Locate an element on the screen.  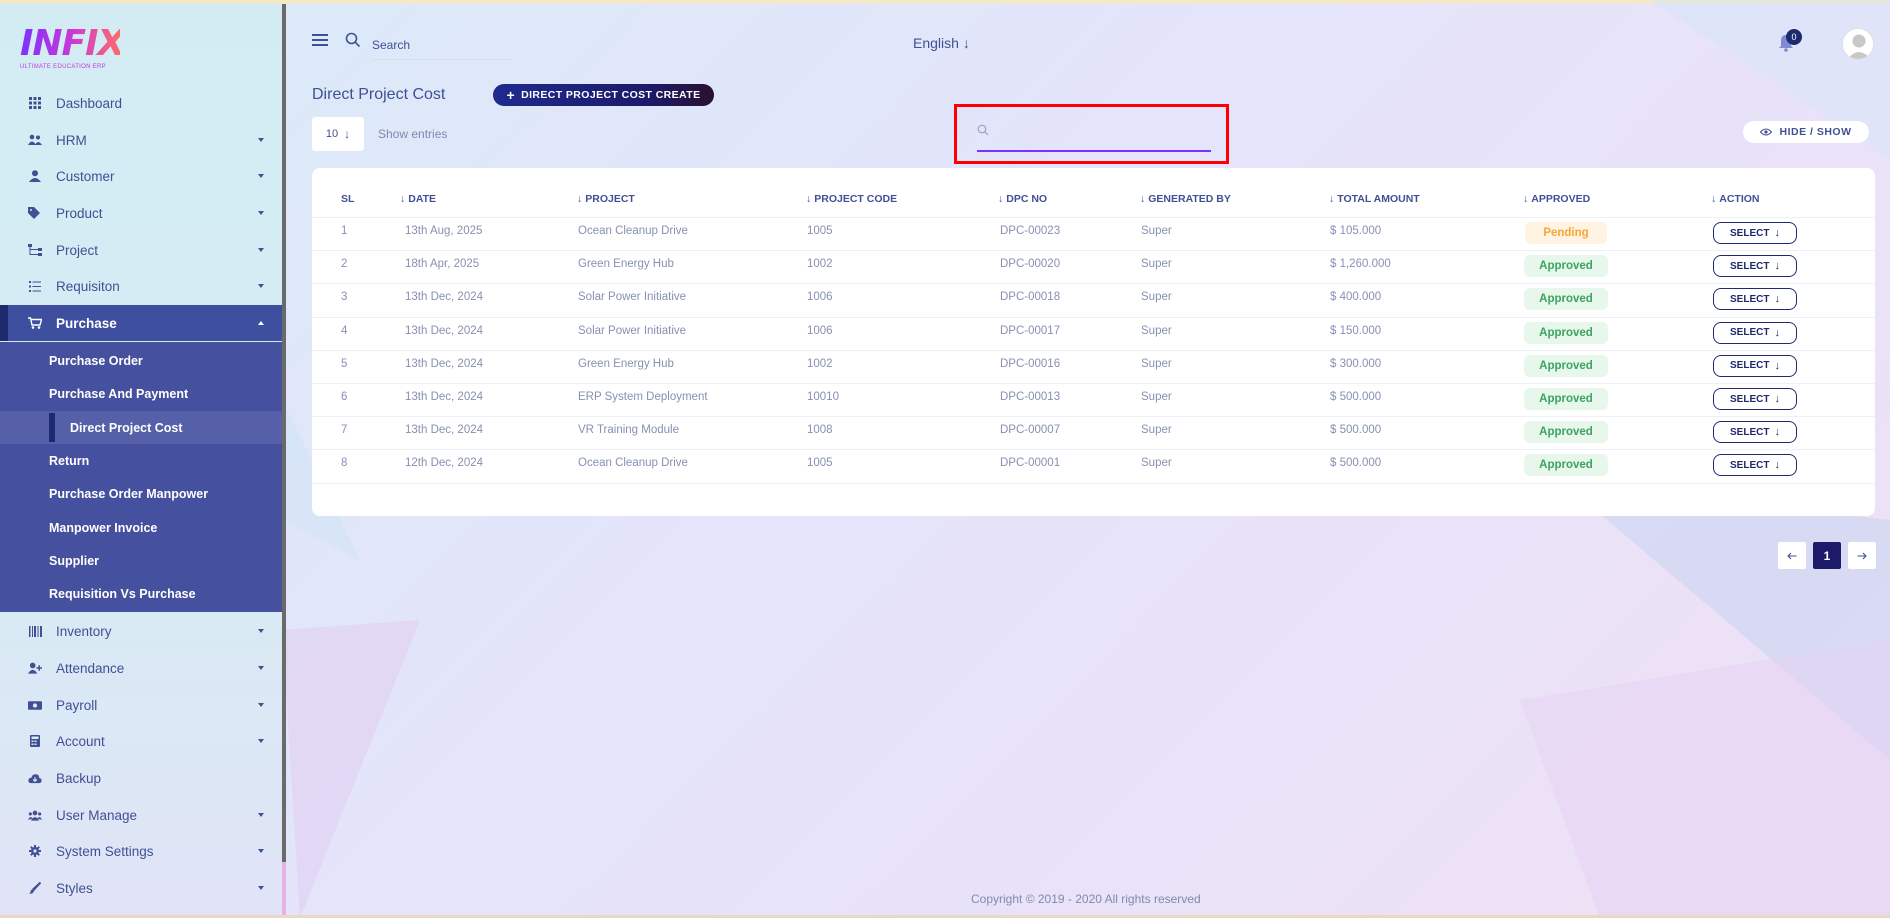
cell-dpc-no: DPC-00018 is located at coordinates (1030, 297).